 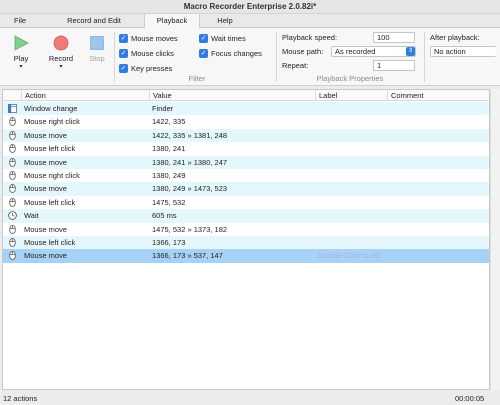 What do you see at coordinates (246, 229) in the screenshot?
I see `table-row: Mouse move 1475, 532 » 1373, 182` at bounding box center [246, 229].